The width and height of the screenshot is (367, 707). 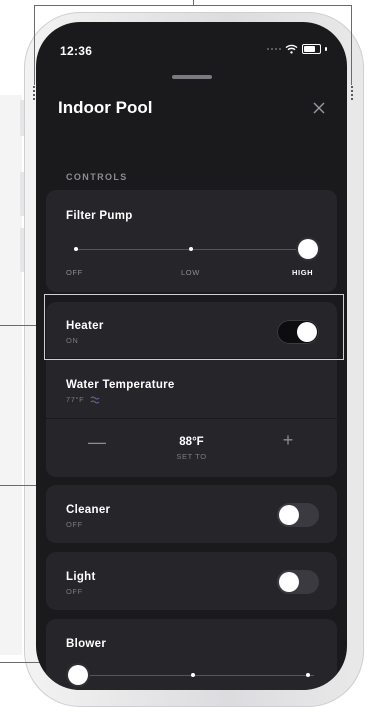 What do you see at coordinates (75, 399) in the screenshot?
I see `water-temperature-current-value: 77°F` at bounding box center [75, 399].